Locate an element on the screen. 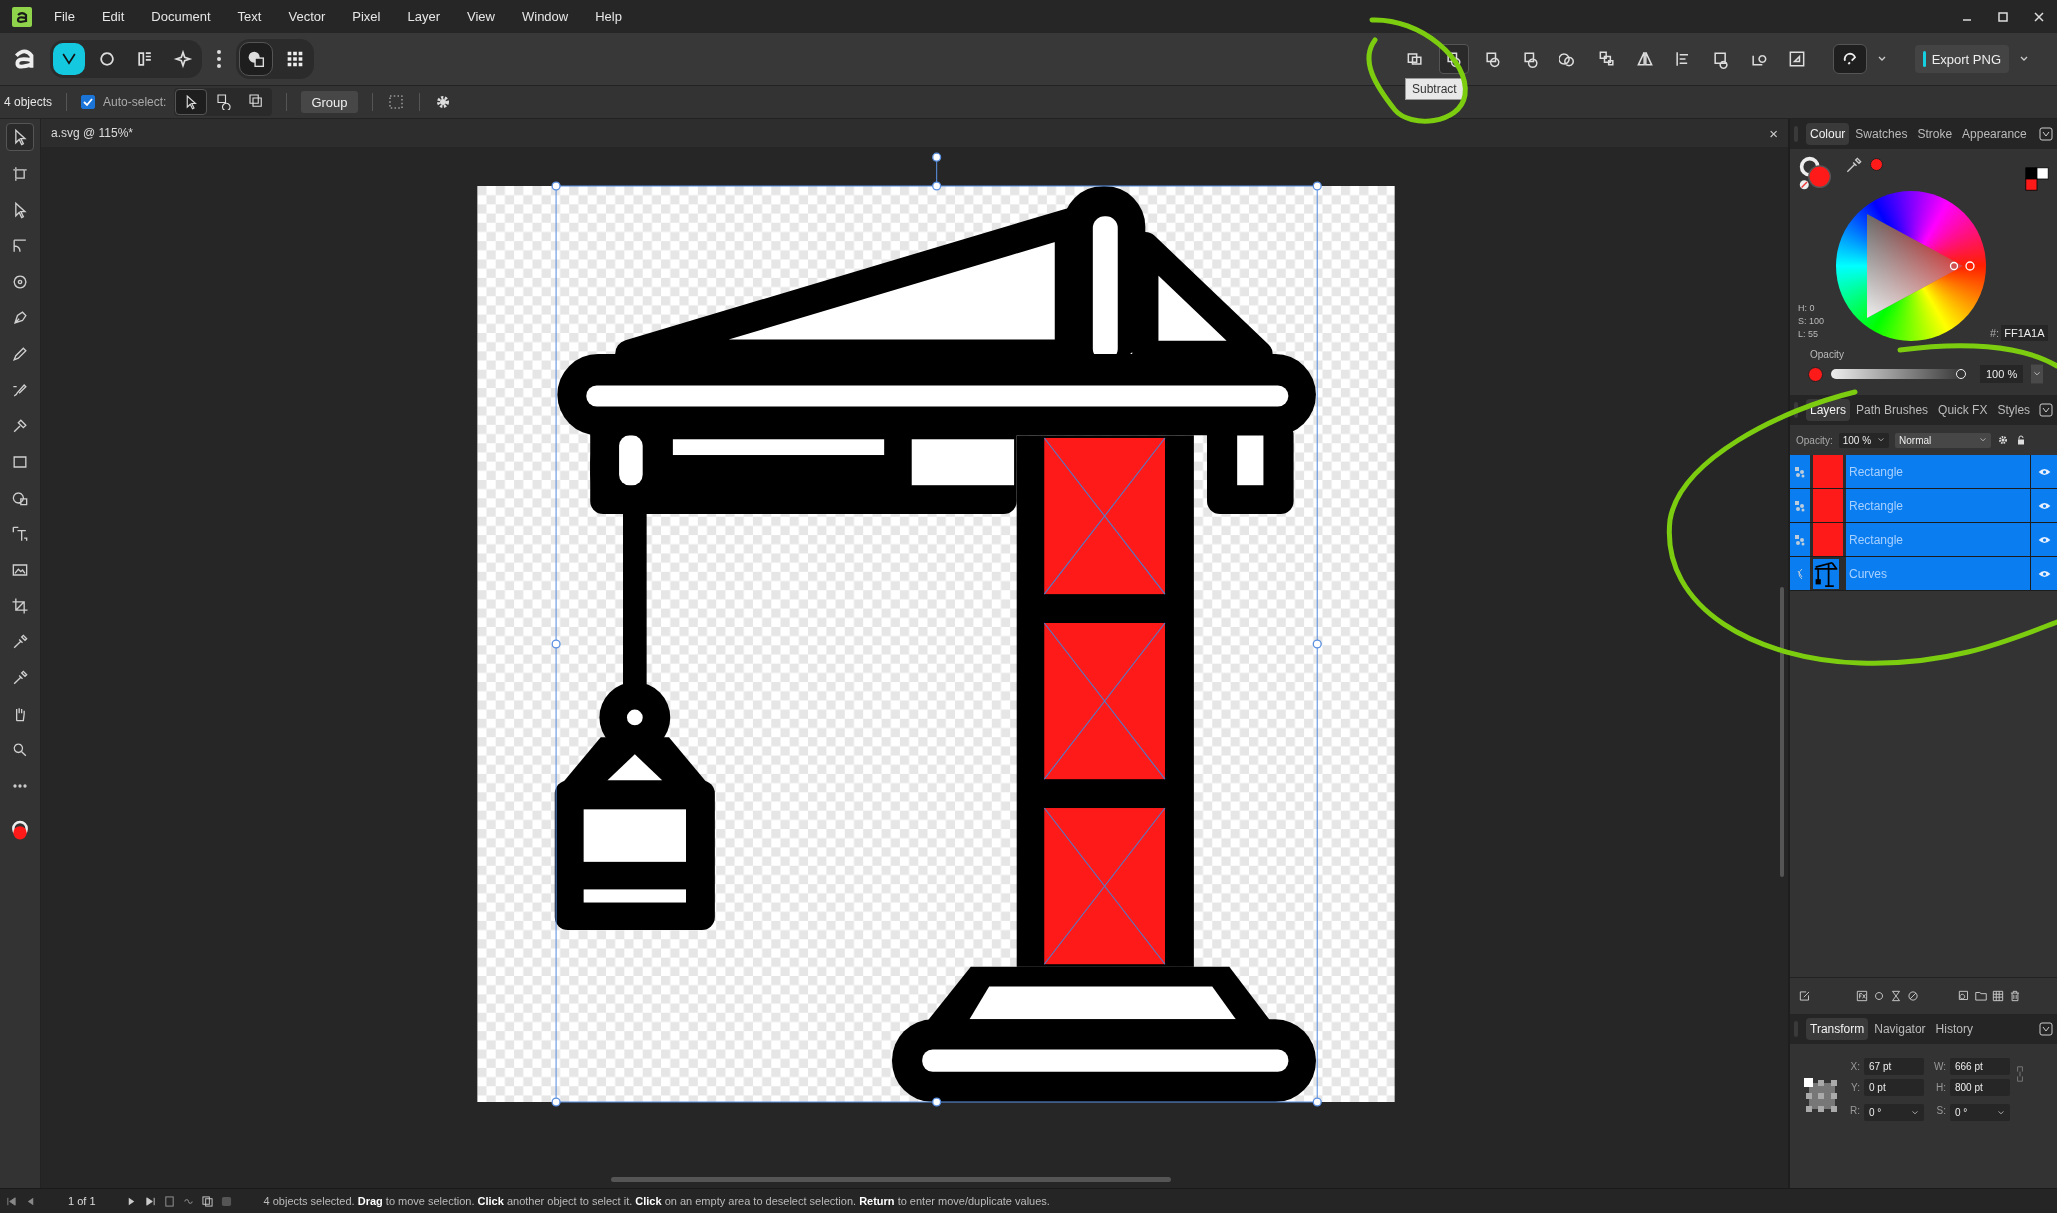  last-page-icon is located at coordinates (150, 1201).